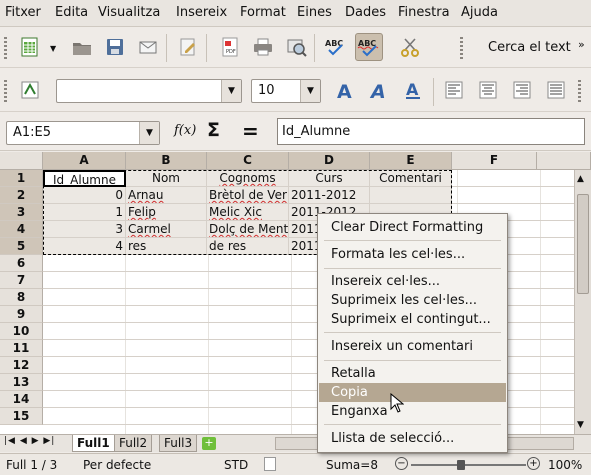 The height and width of the screenshot is (475, 591). What do you see at coordinates (412, 373) in the screenshot?
I see `menu-item-cut: Retalla` at bounding box center [412, 373].